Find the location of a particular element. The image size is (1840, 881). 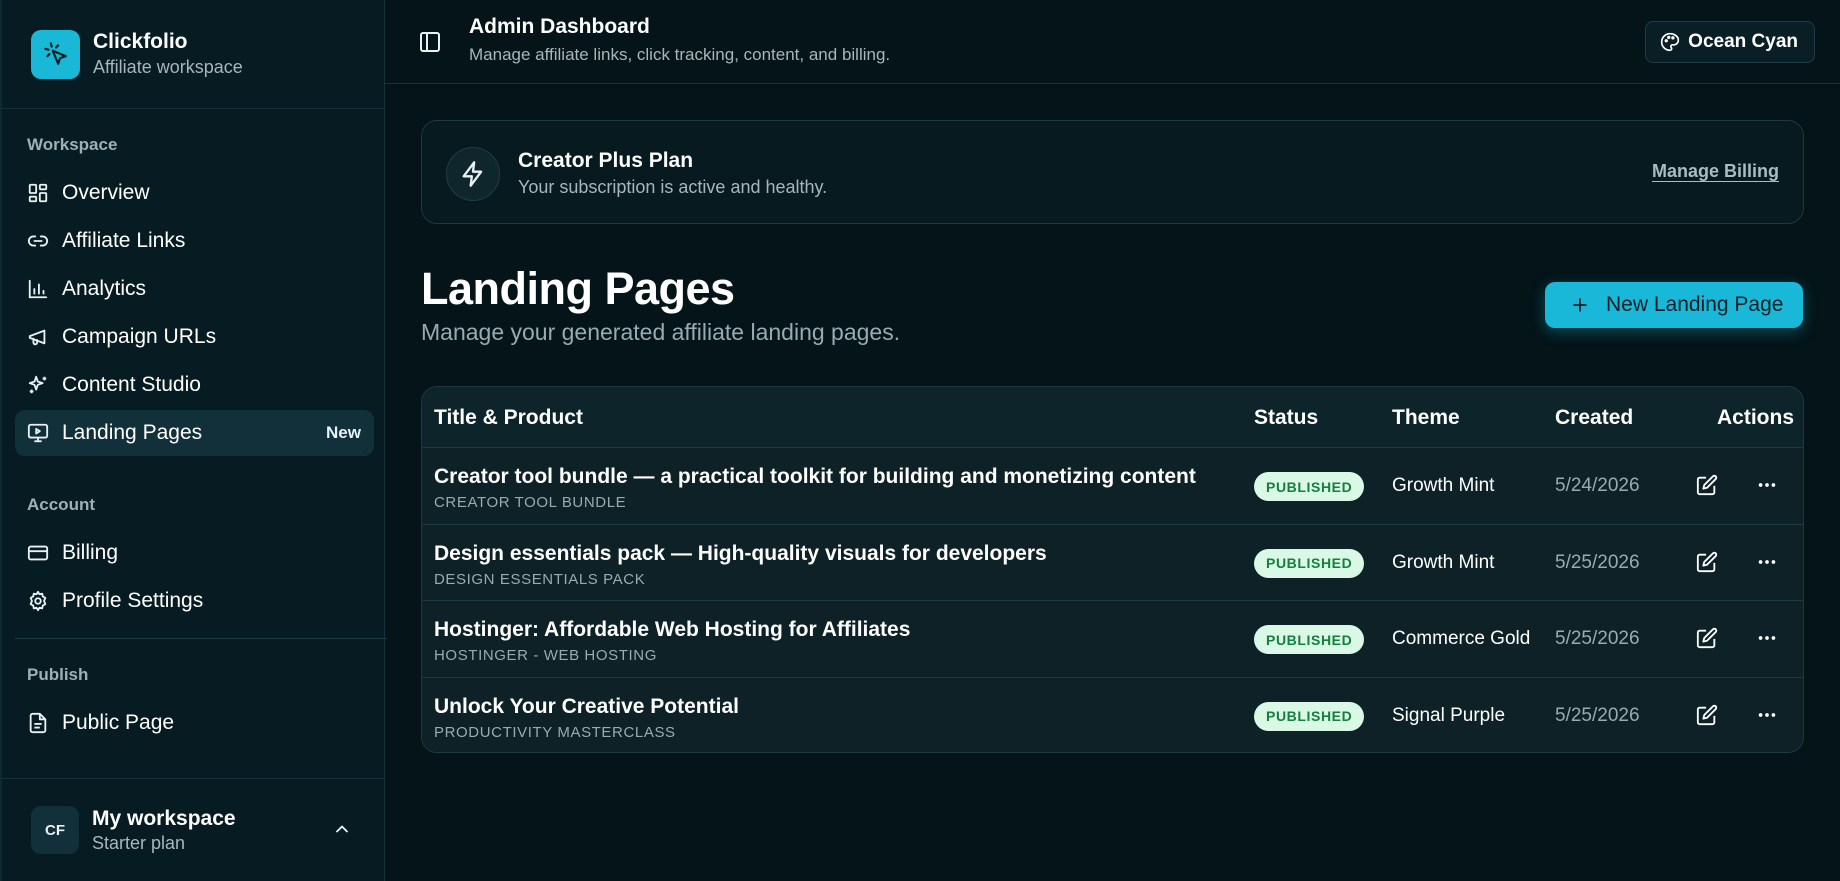

section-label-account: Account is located at coordinates (61, 504).